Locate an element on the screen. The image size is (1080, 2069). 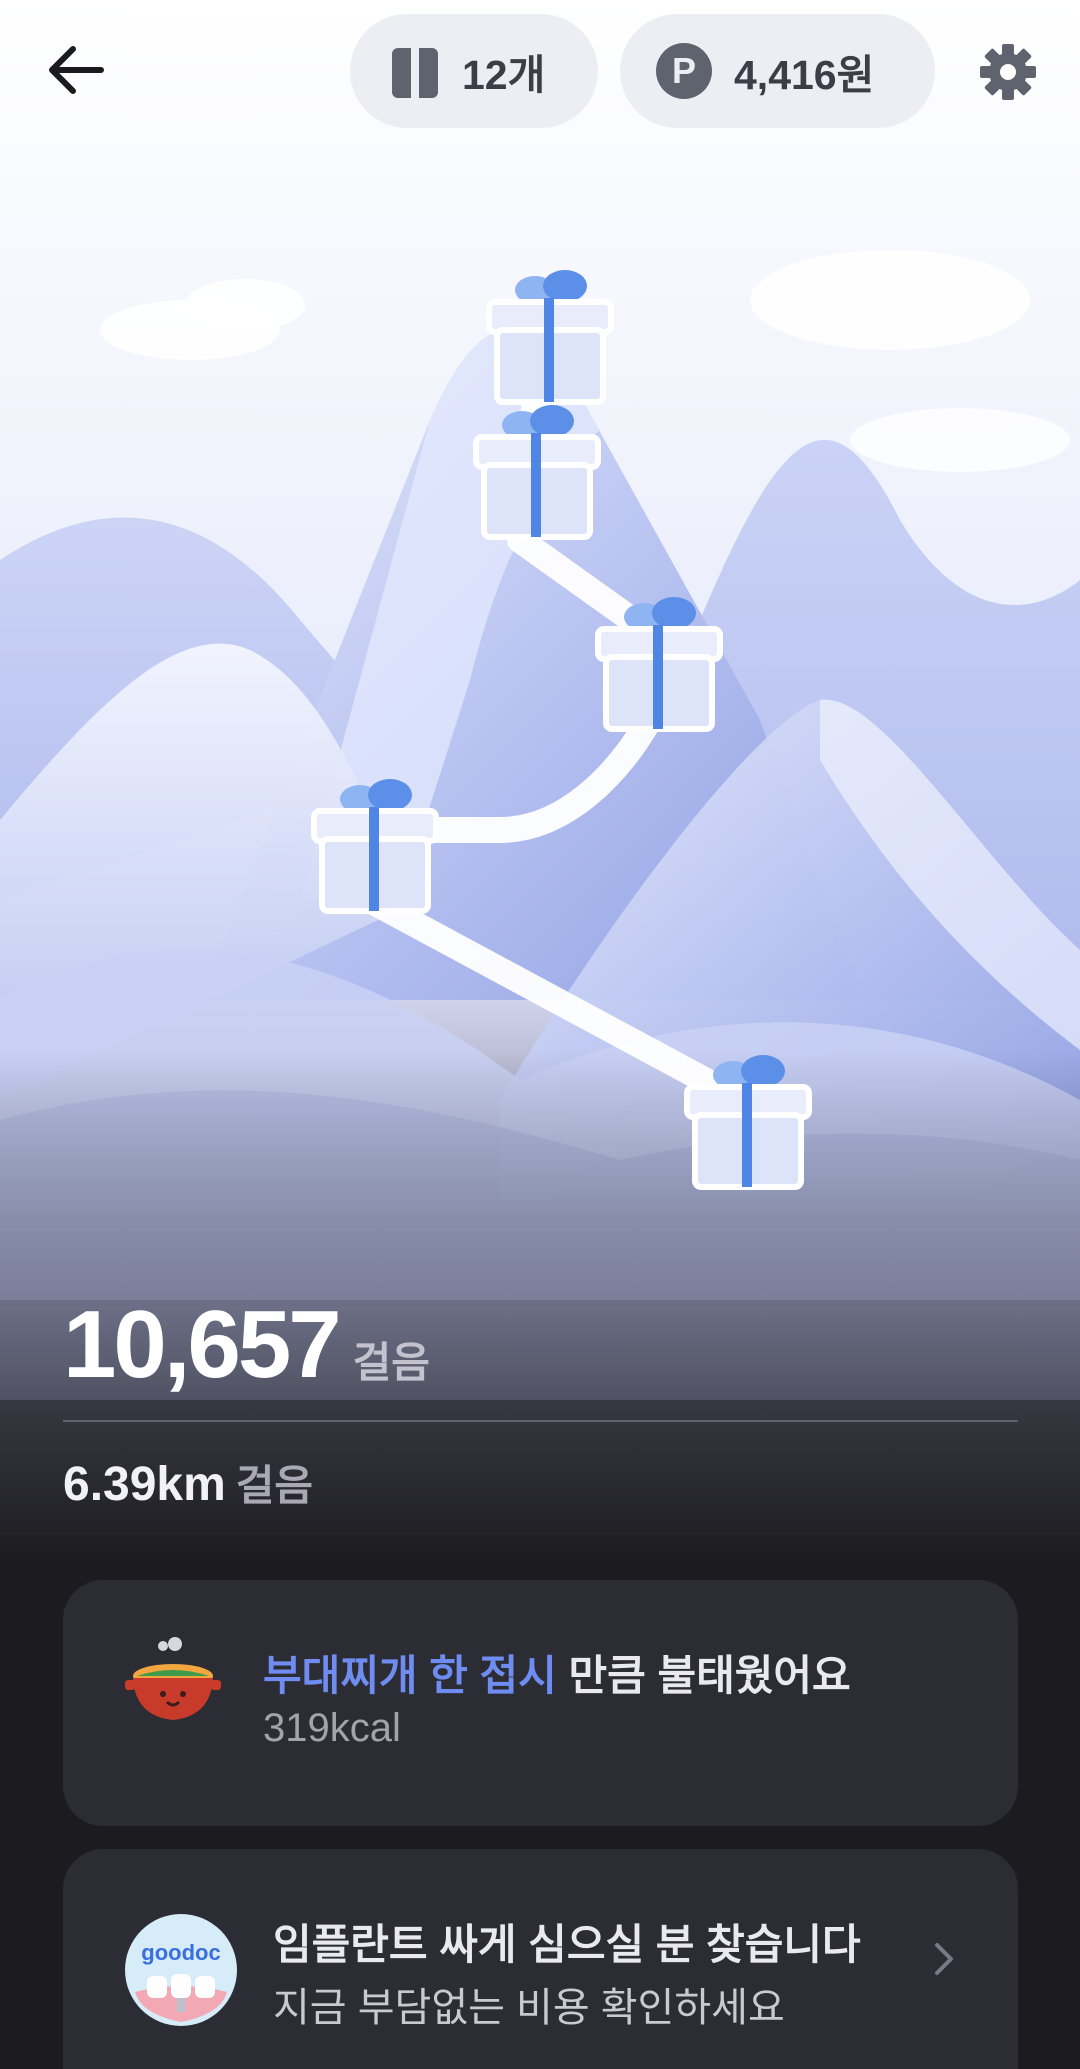
settings-button is located at coordinates (1008, 72).